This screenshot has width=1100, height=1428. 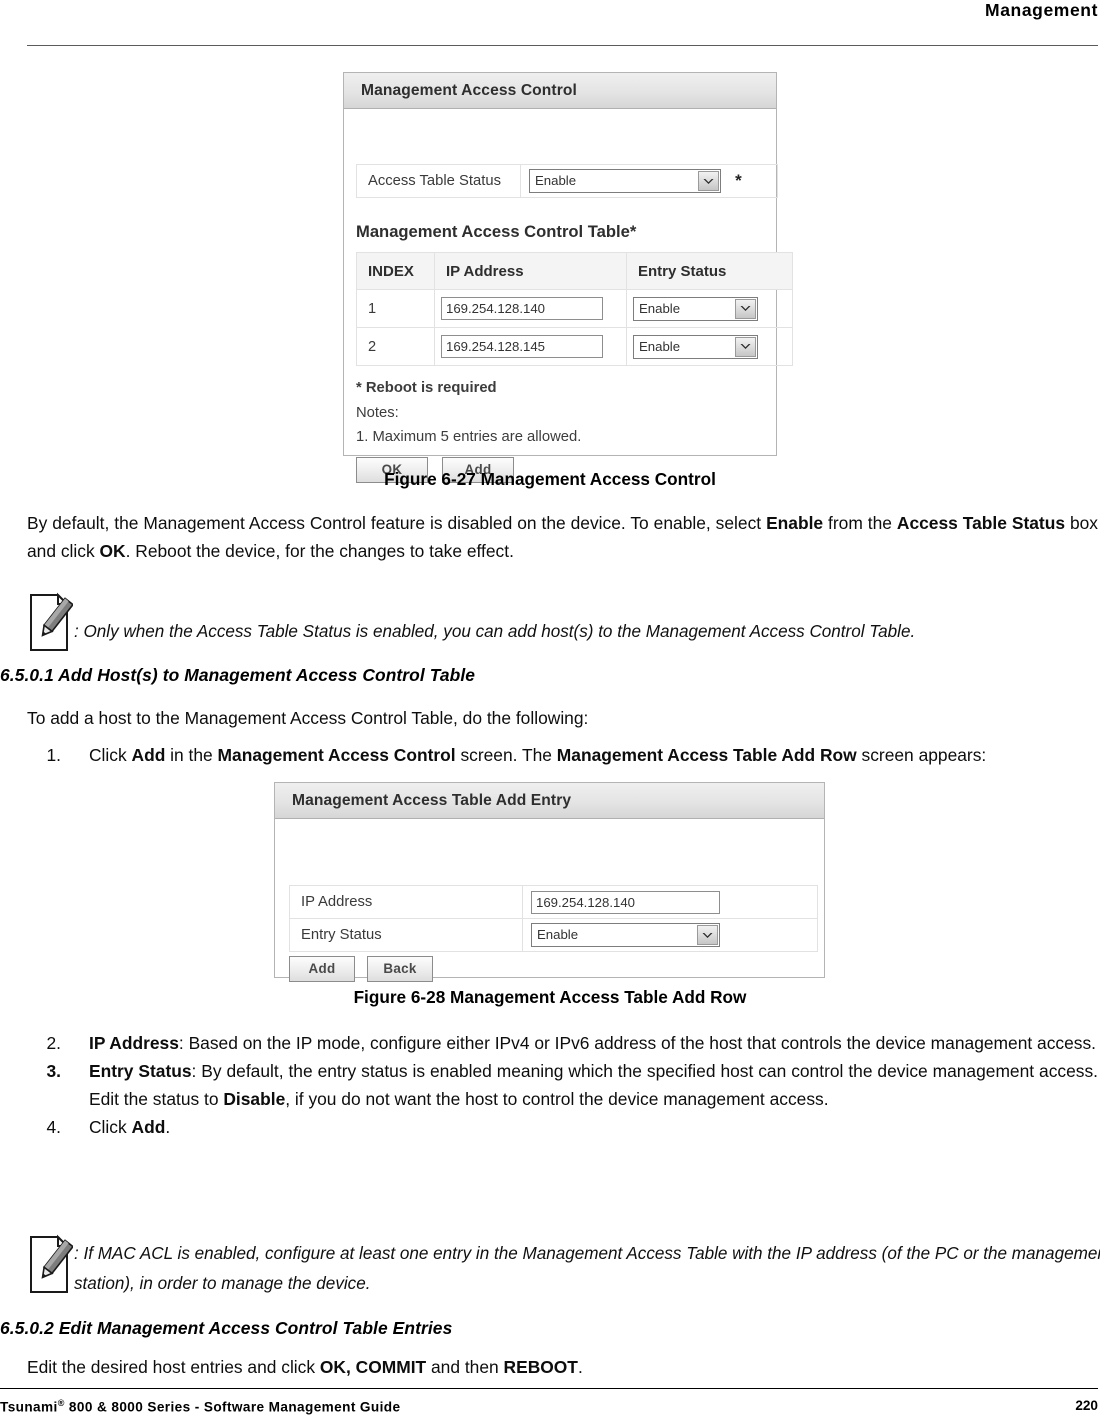 I want to click on step4-bold-add: Add, so click(x=148, y=1127).